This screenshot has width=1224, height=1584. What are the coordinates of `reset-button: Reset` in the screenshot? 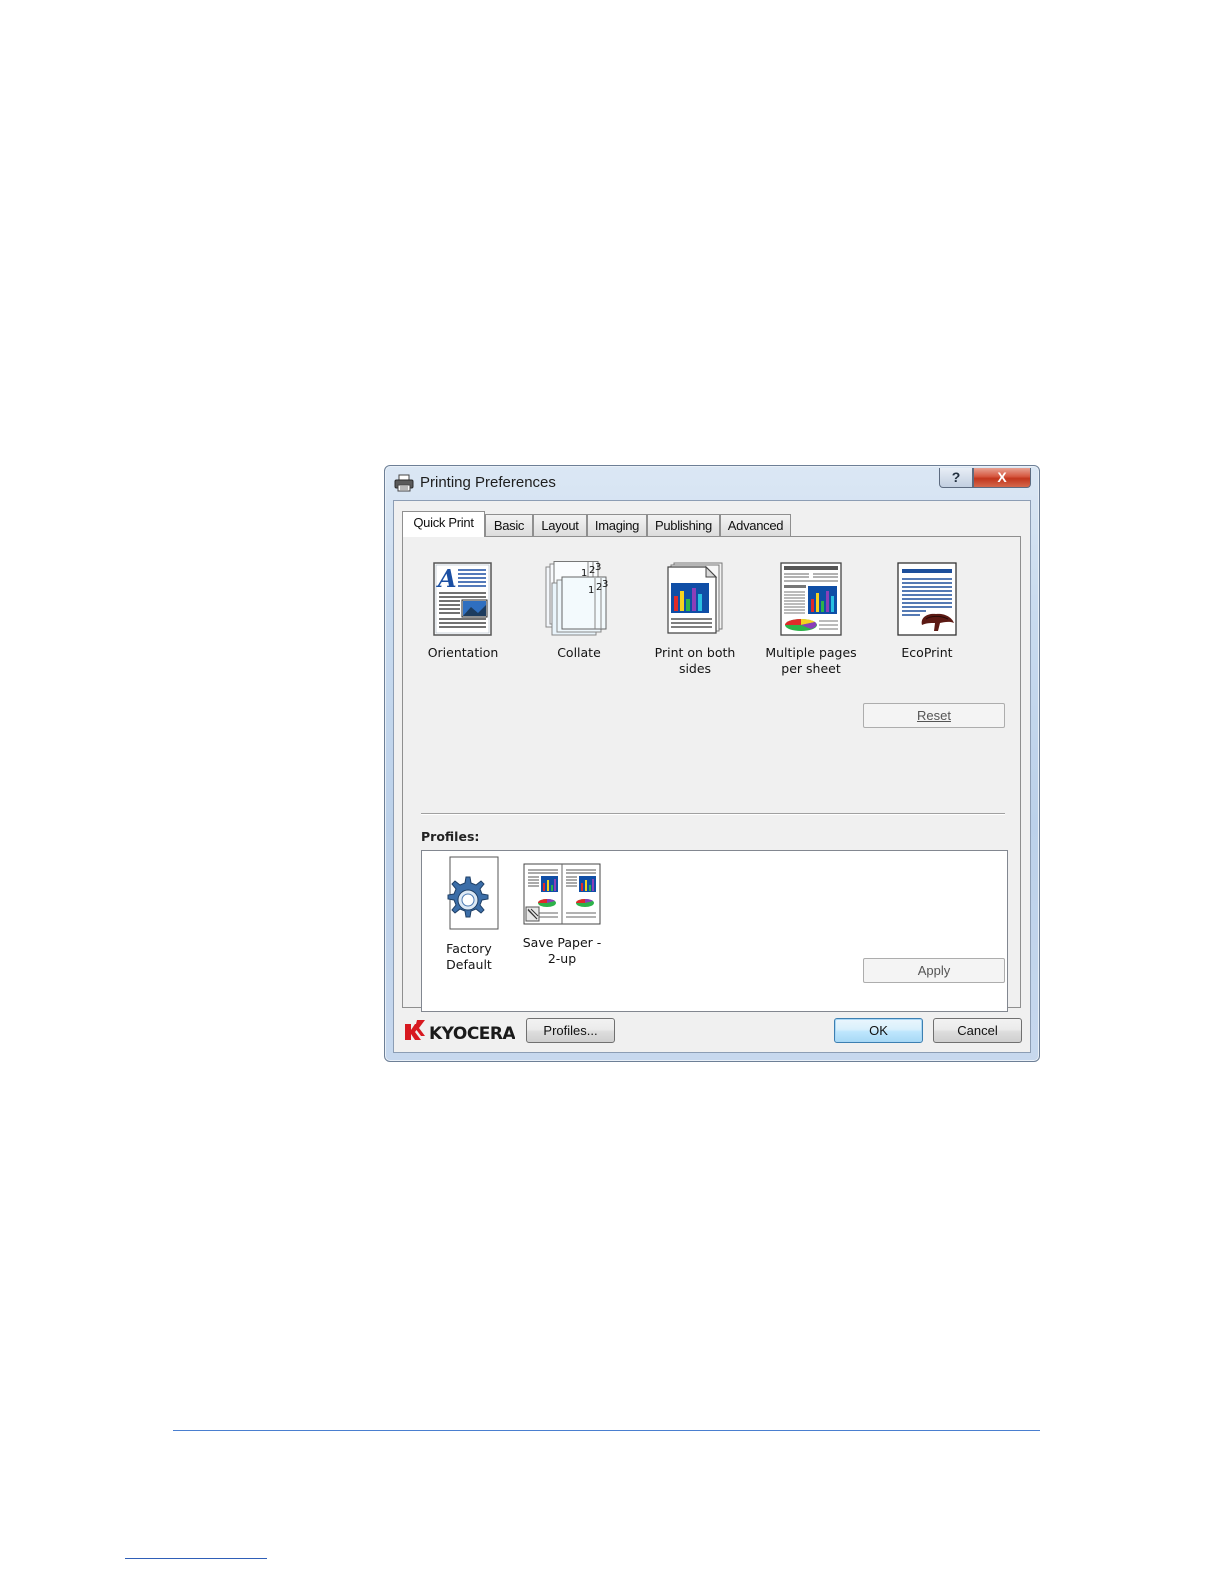 It's located at (934, 715).